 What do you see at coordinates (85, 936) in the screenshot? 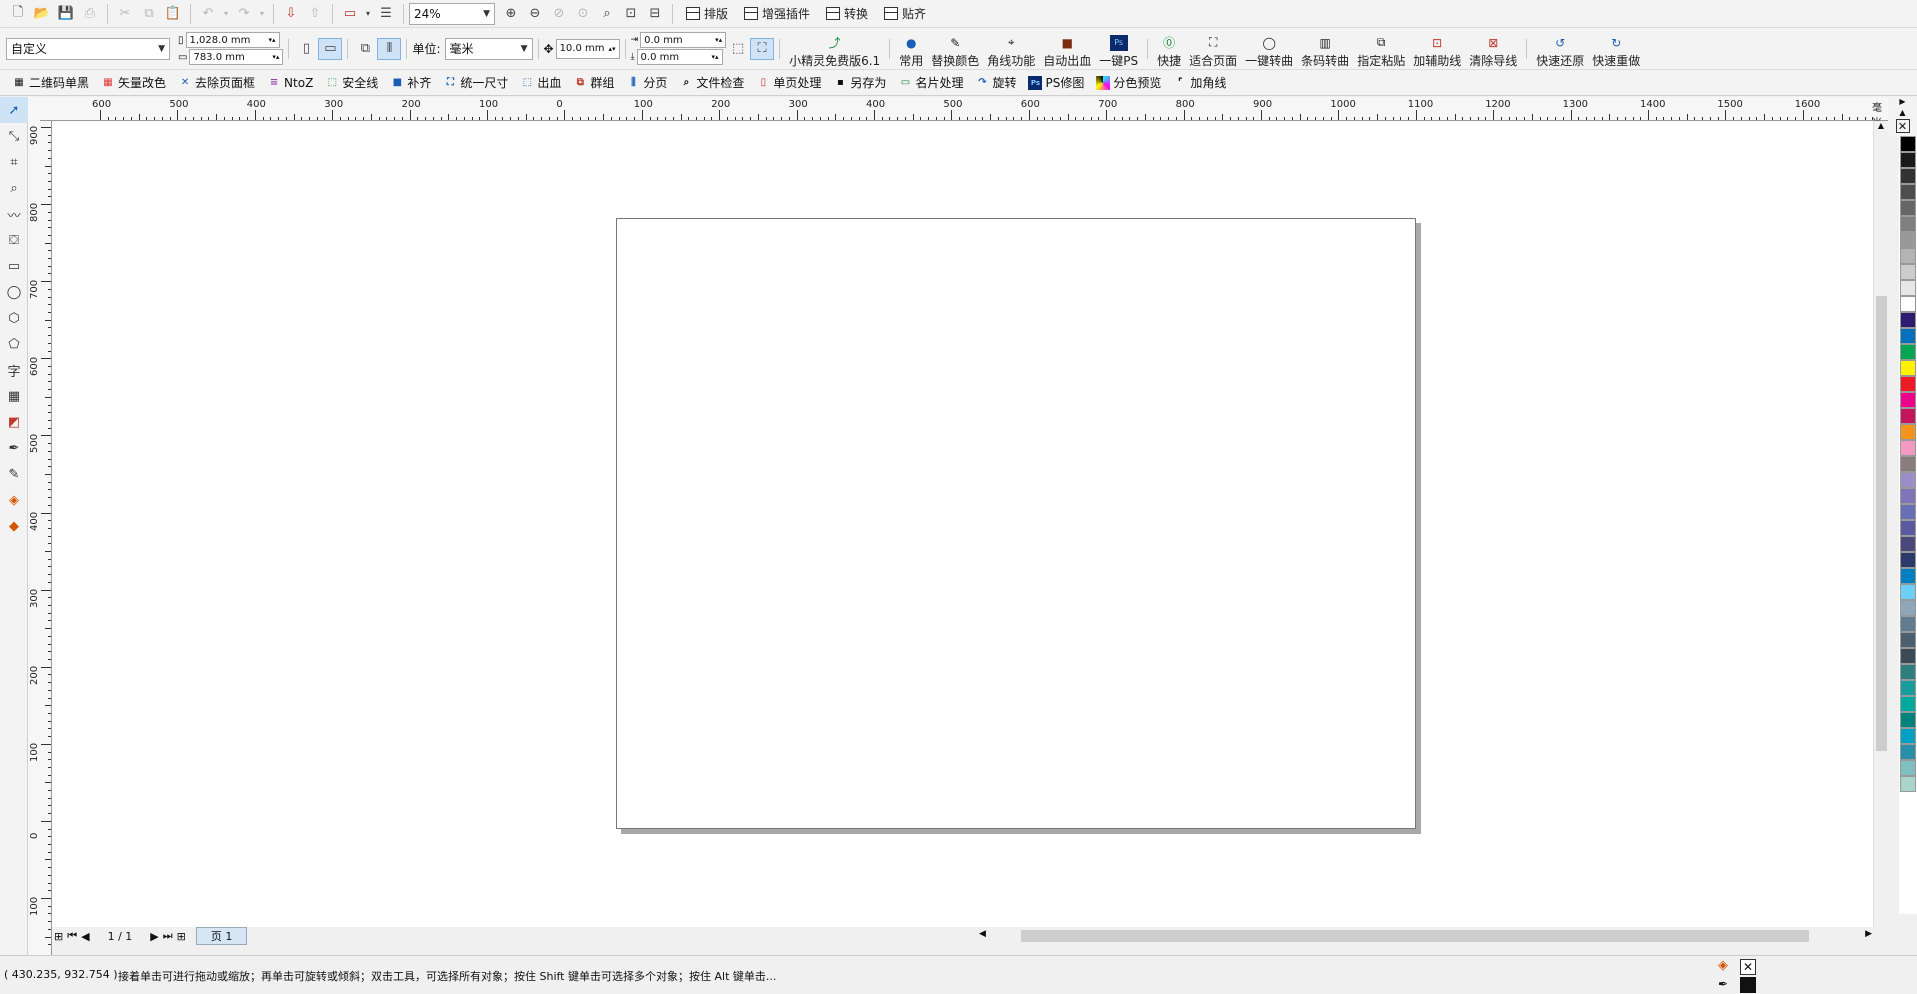
I see `prev-page-icon: ◀` at bounding box center [85, 936].